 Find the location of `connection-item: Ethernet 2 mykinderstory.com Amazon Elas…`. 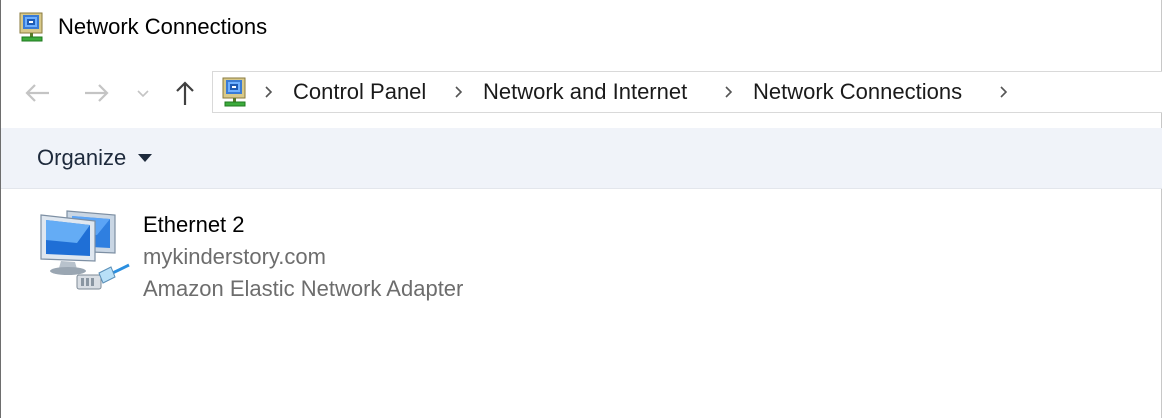

connection-item: Ethernet 2 mykinderstory.com Amazon Elas… is located at coordinates (271, 255).